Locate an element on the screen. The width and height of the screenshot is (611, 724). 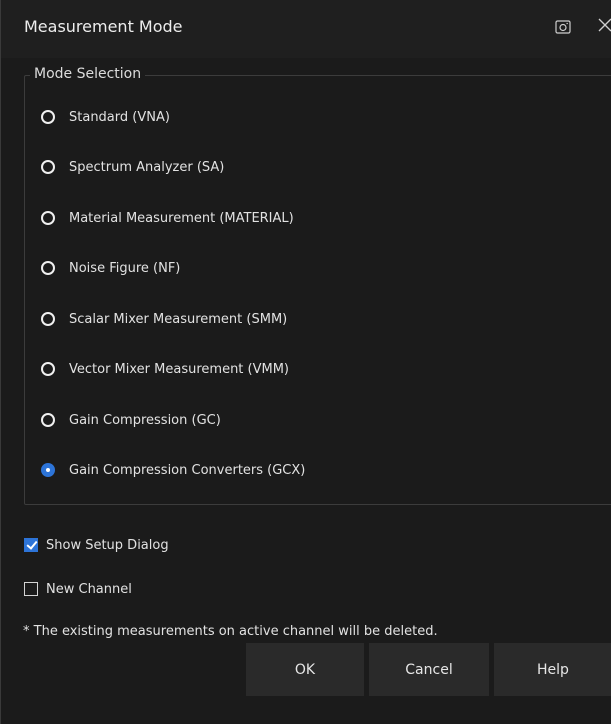
radio-label: Gain Compression Converters (GCX) is located at coordinates (187, 470).